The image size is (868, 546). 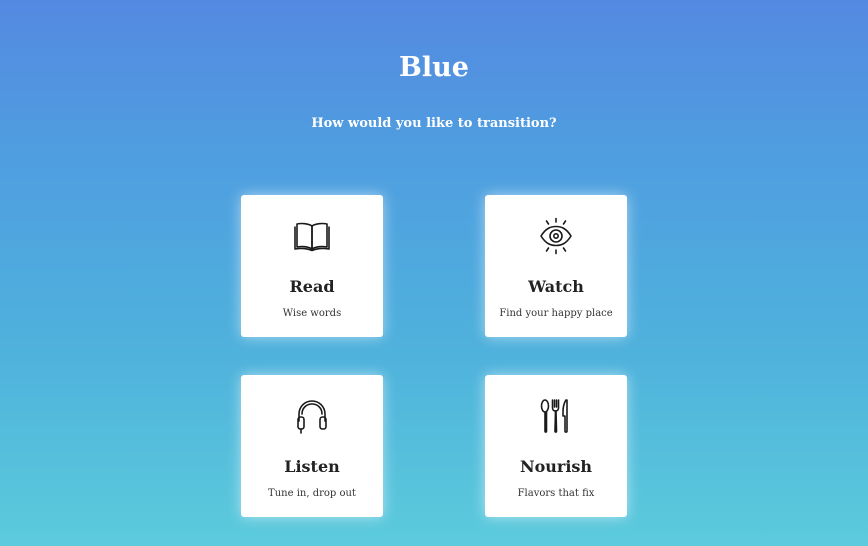 What do you see at coordinates (312, 266) in the screenshot?
I see `card-read: Read Wise words` at bounding box center [312, 266].